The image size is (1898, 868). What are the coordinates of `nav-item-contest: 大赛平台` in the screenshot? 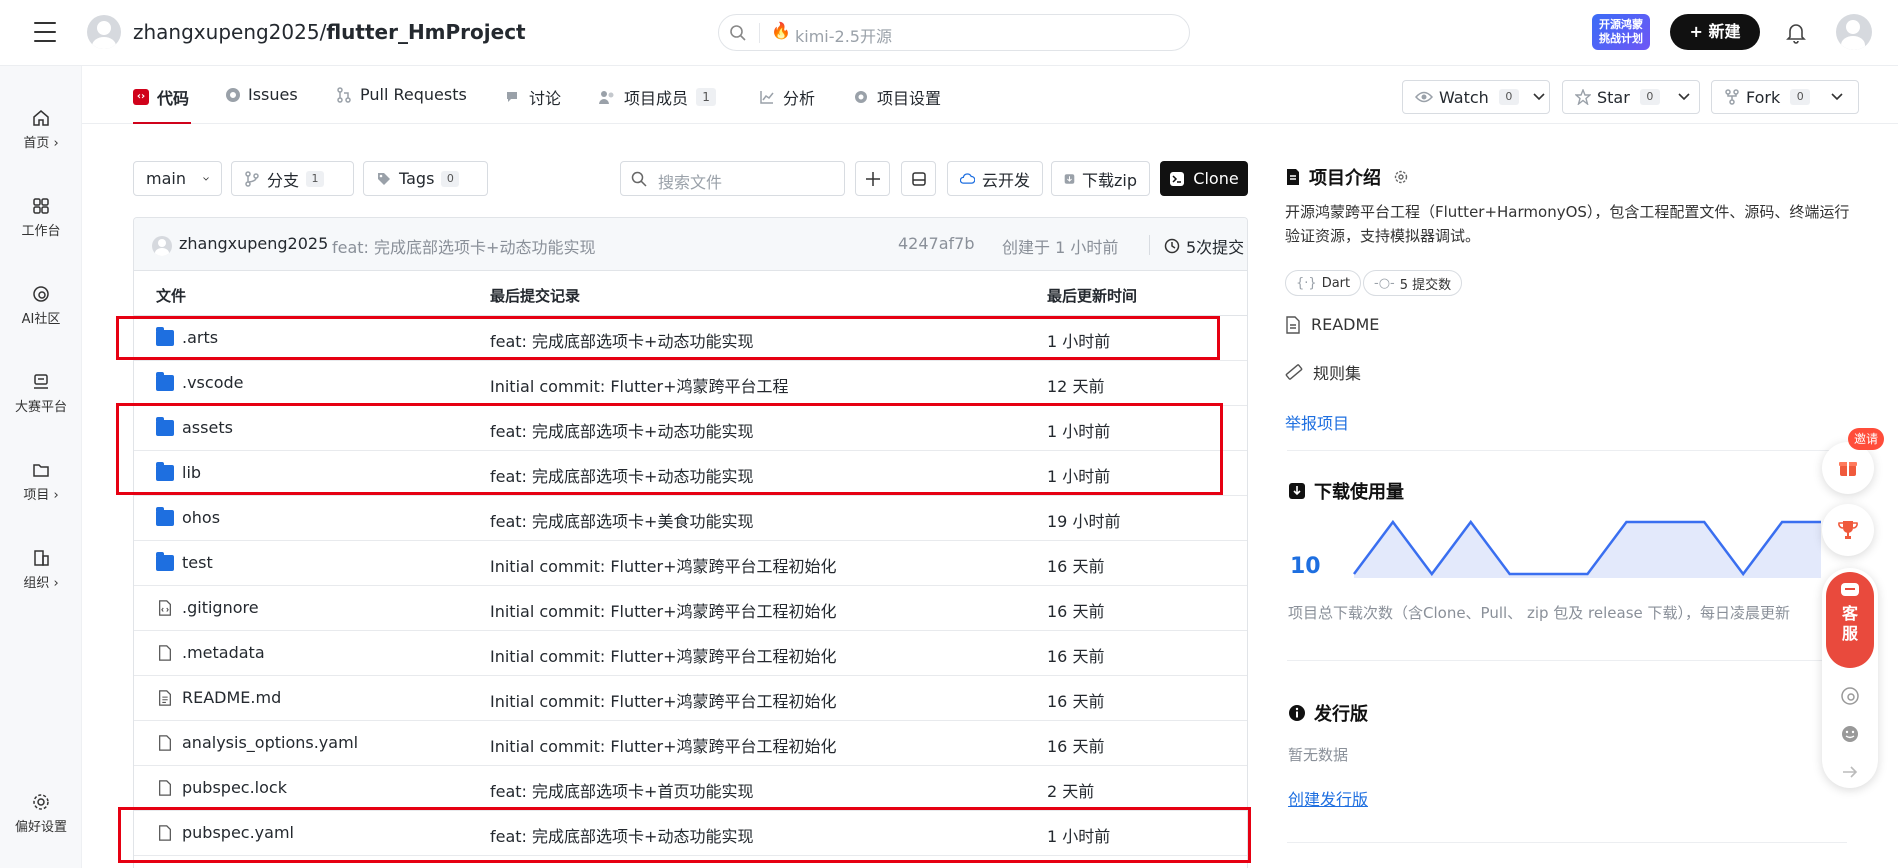 It's located at (41, 393).